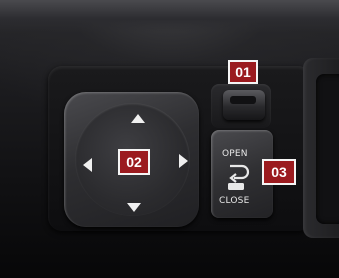  What do you see at coordinates (244, 105) in the screenshot?
I see `toggle-switch` at bounding box center [244, 105].